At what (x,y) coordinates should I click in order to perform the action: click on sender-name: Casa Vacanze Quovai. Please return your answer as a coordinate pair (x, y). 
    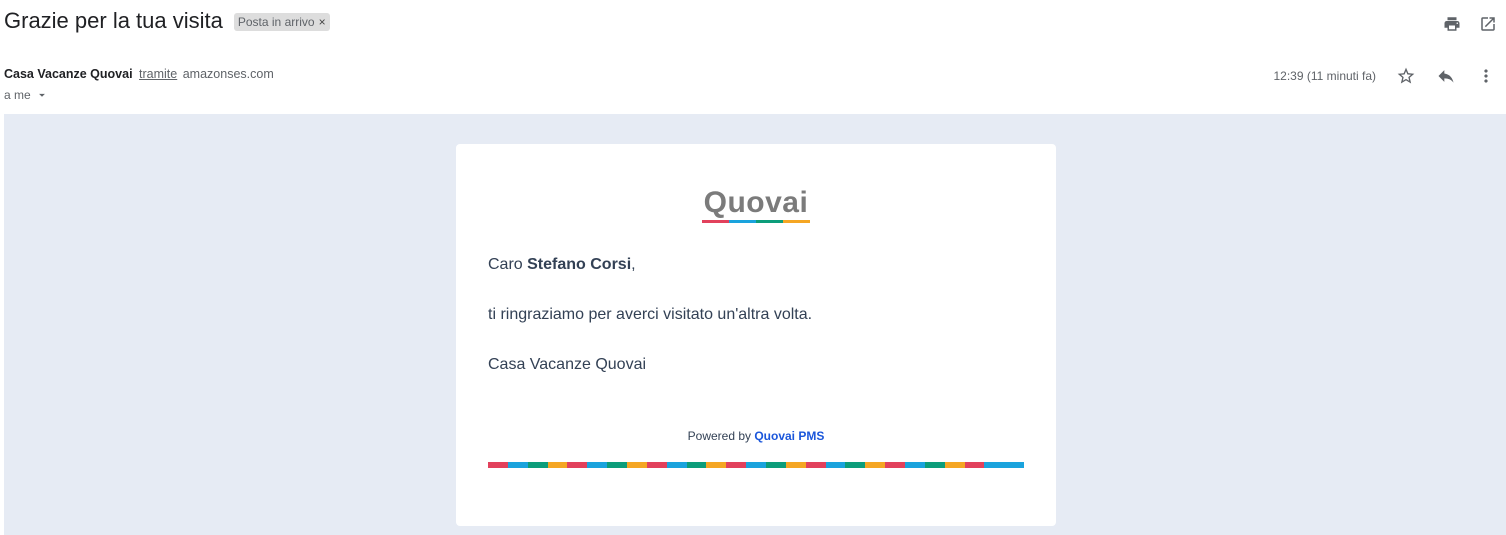
    Looking at the image, I should click on (68, 74).